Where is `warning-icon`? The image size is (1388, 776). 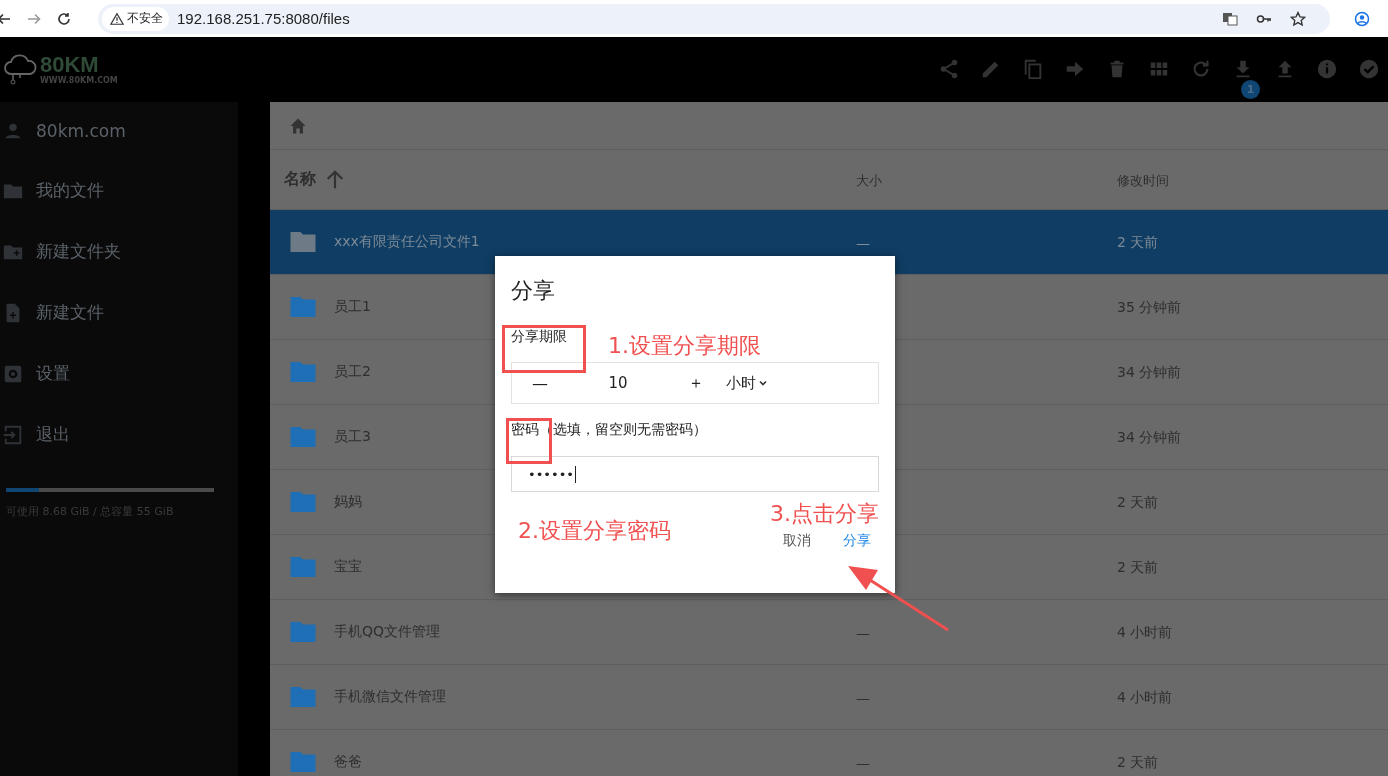
warning-icon is located at coordinates (117, 18).